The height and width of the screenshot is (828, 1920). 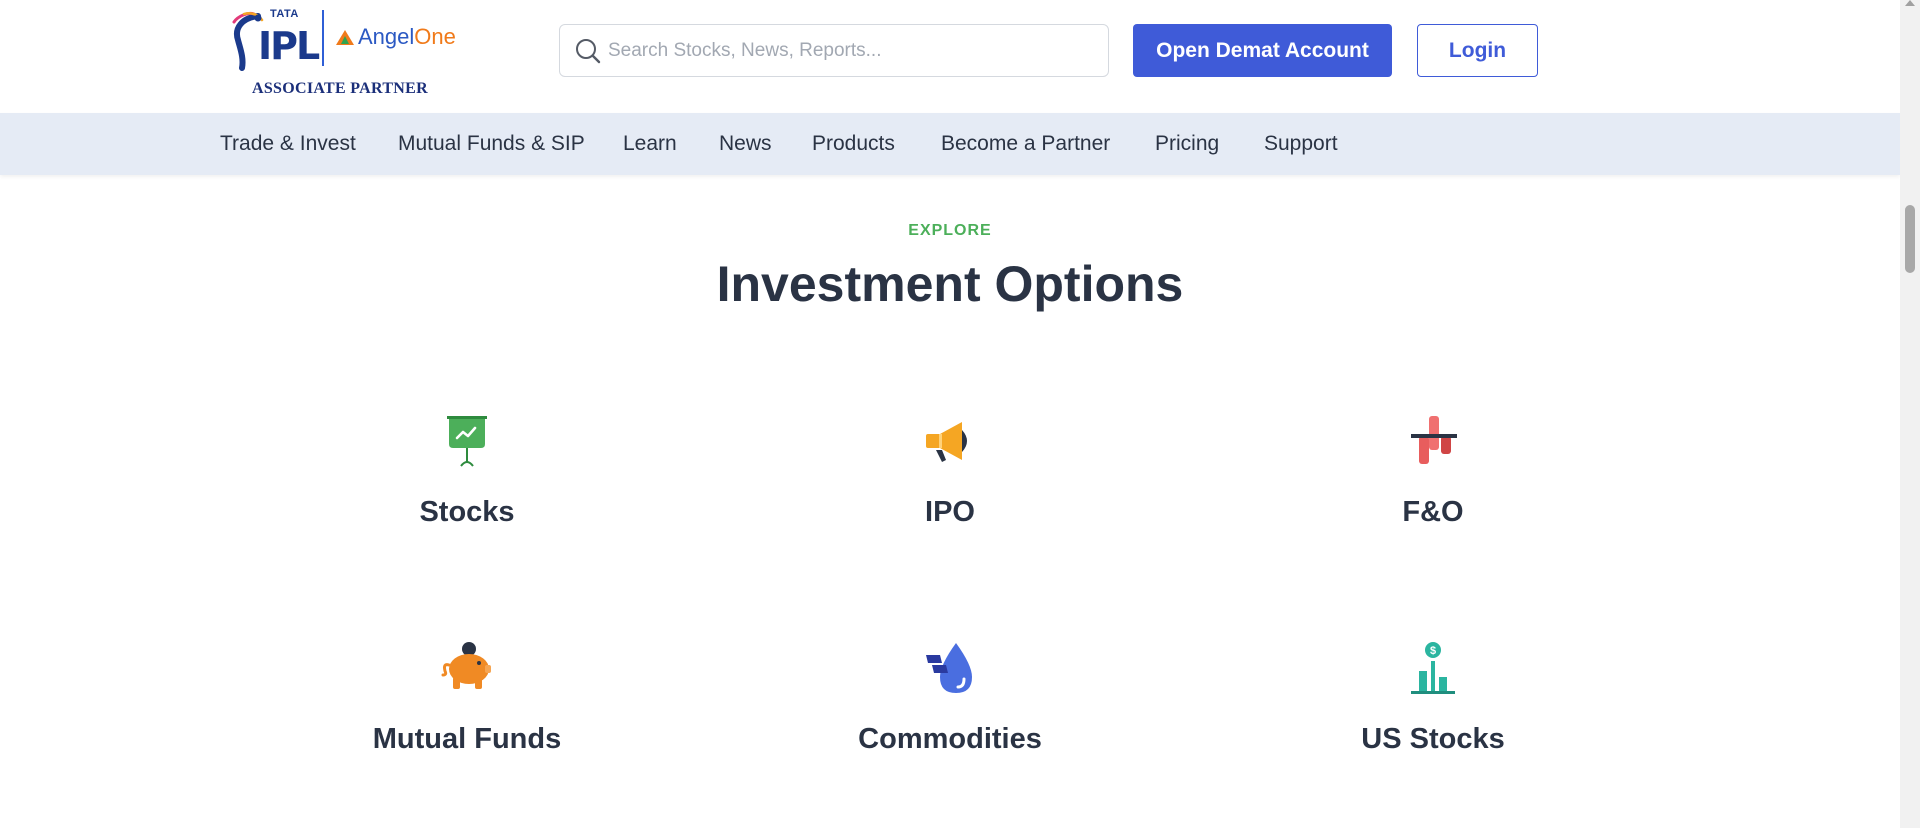 What do you see at coordinates (491, 144) in the screenshot?
I see `nav-item-mutual-funds-sip: Mutual Funds & SIP` at bounding box center [491, 144].